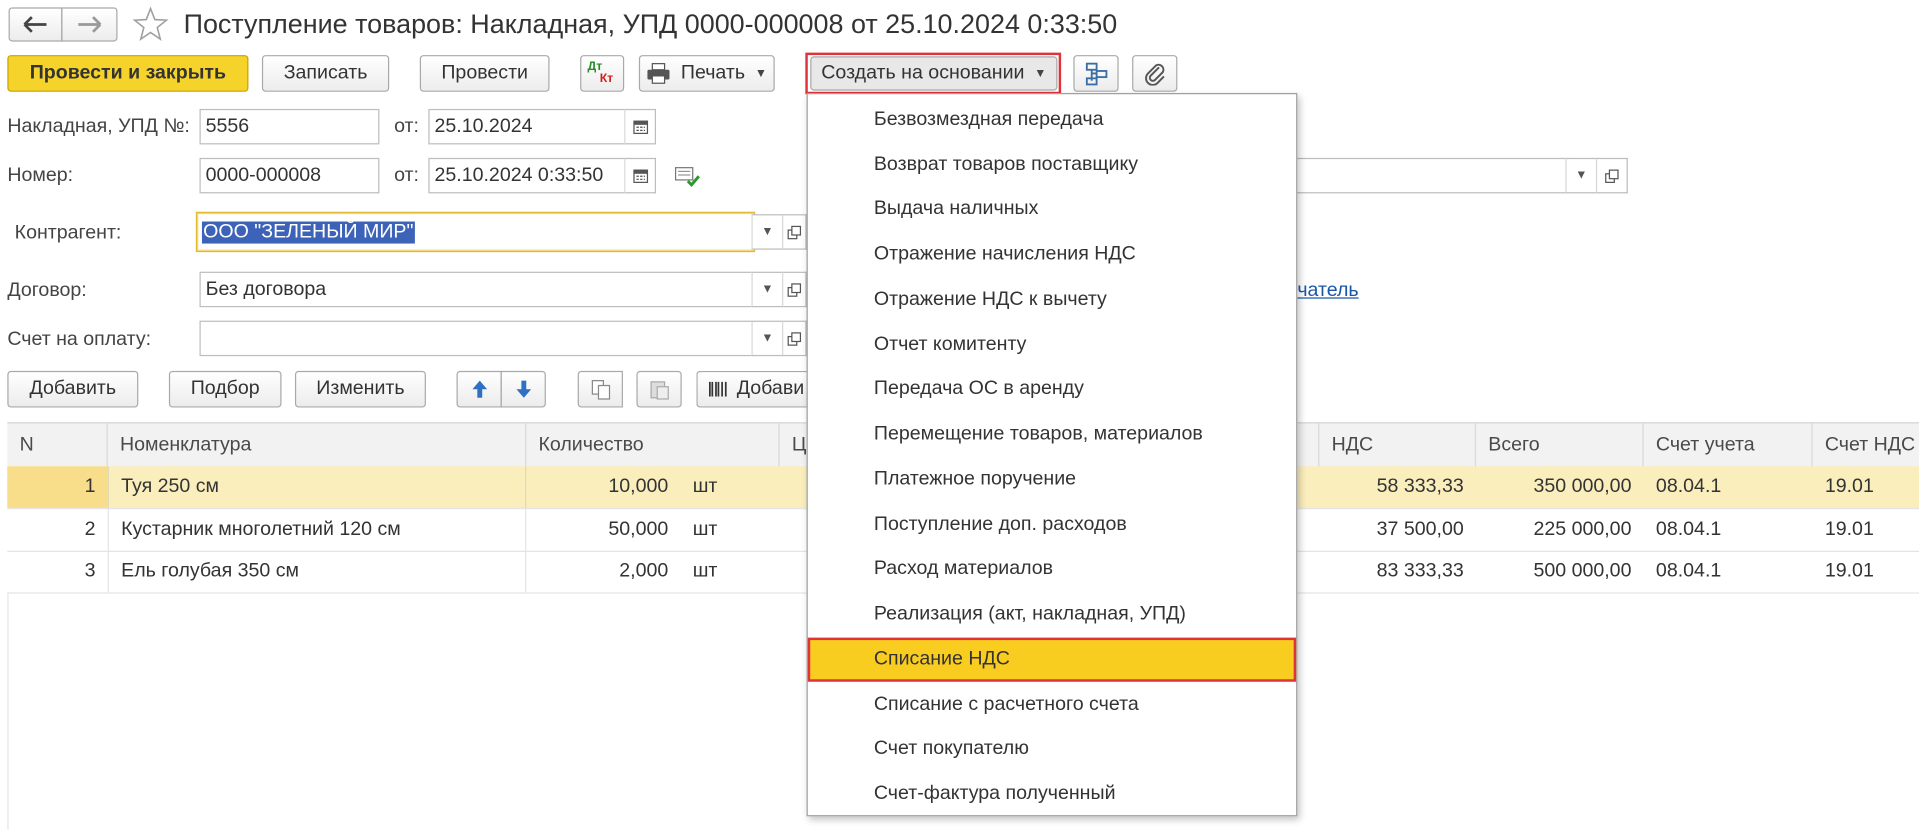 This screenshot has height=830, width=1919. What do you see at coordinates (527, 126) in the screenshot?
I see `invoice-date-field: 25.10.2024` at bounding box center [527, 126].